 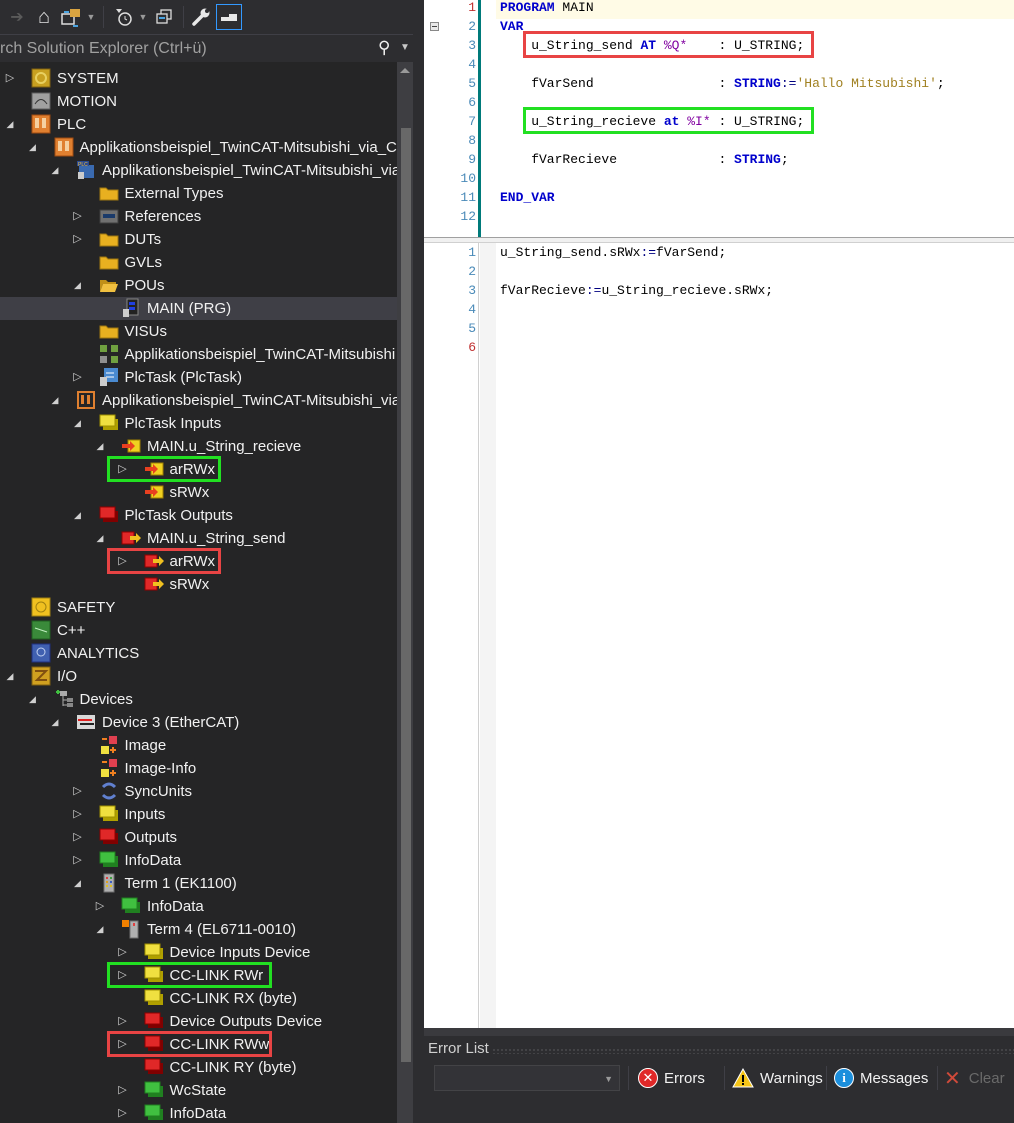 What do you see at coordinates (198, 1090) in the screenshot?
I see `tree-item: ▷ WcState` at bounding box center [198, 1090].